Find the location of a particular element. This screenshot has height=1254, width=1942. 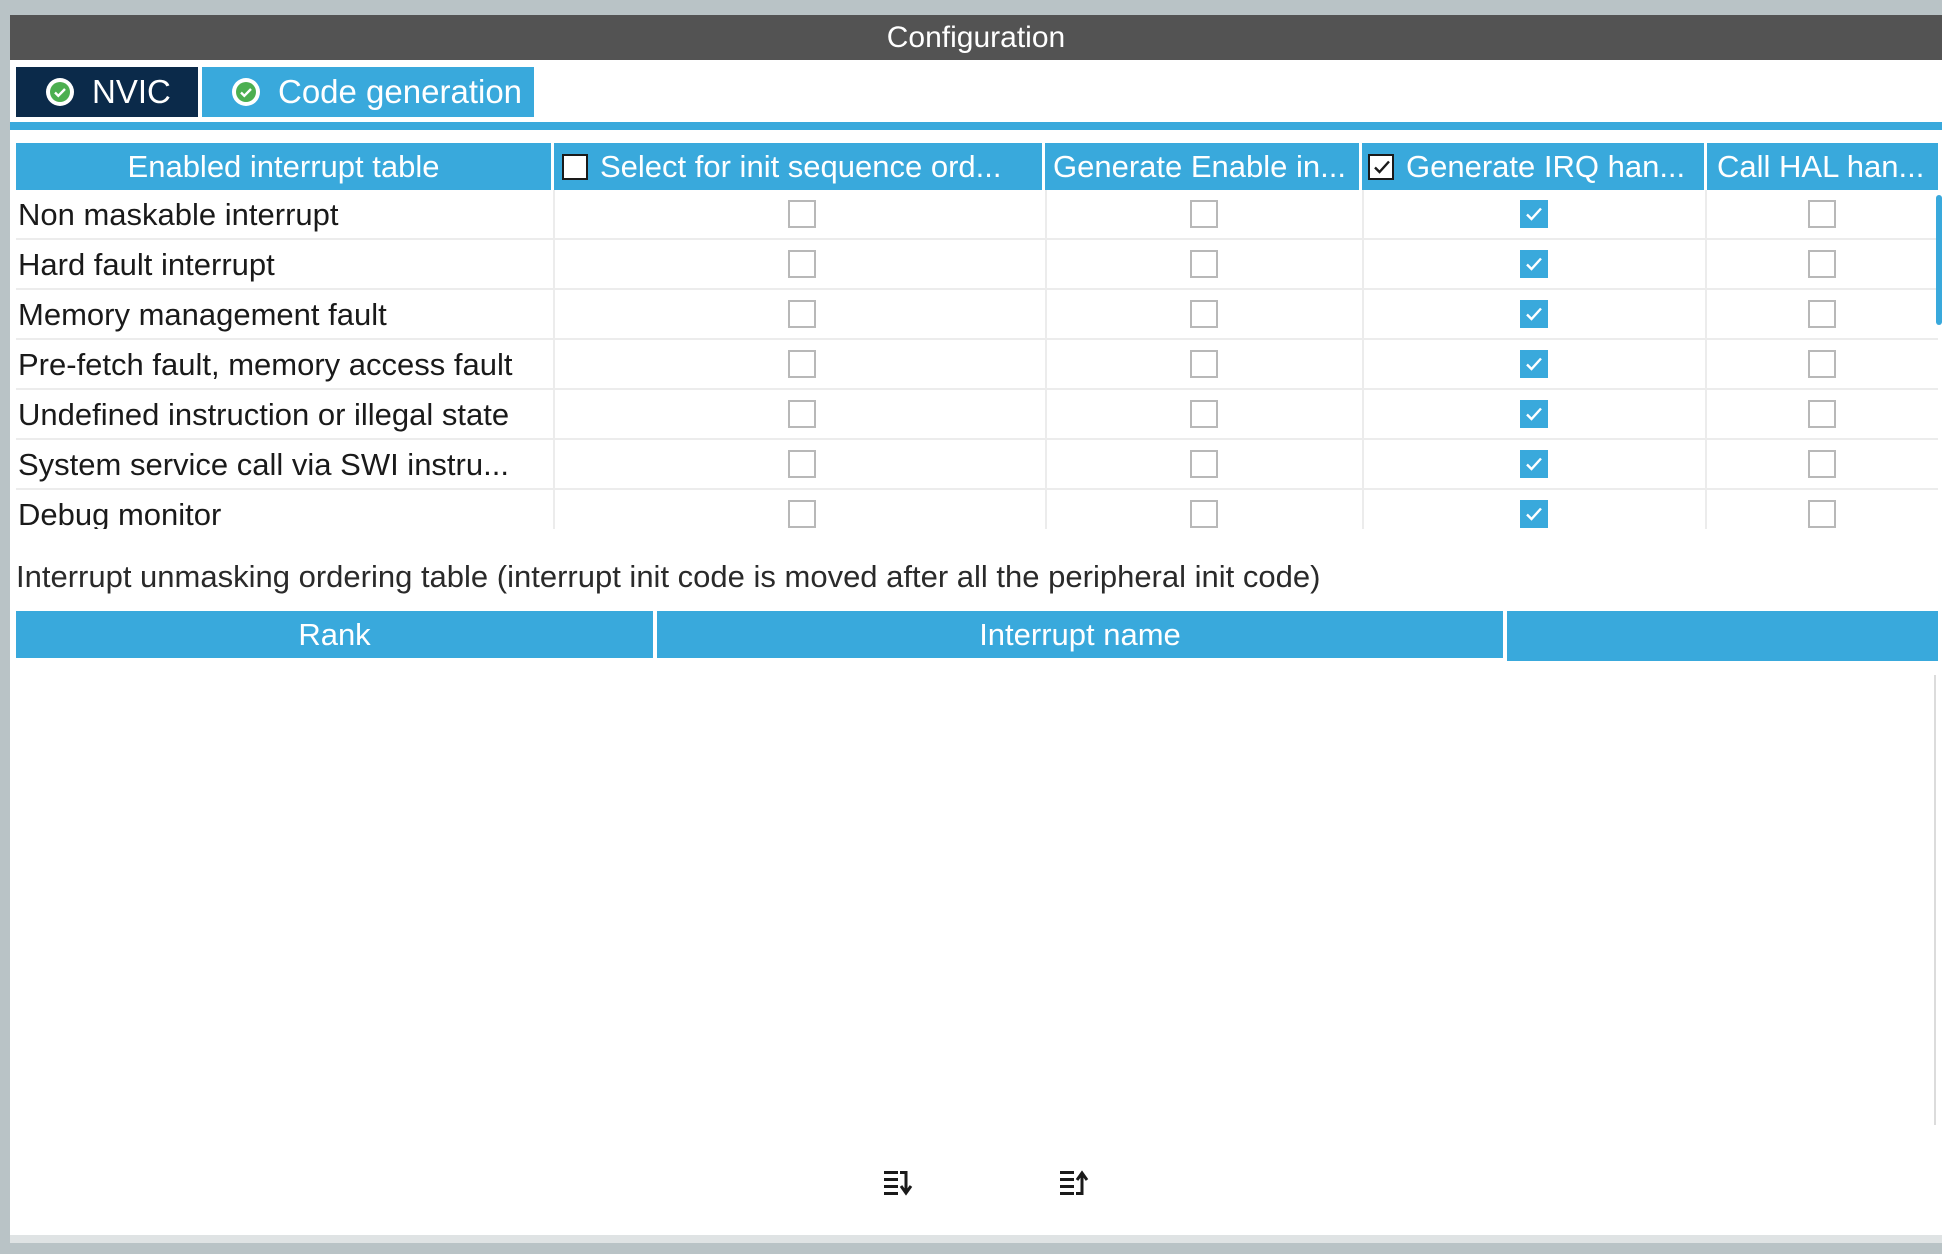

header-checkbox-select-init is located at coordinates (575, 166).